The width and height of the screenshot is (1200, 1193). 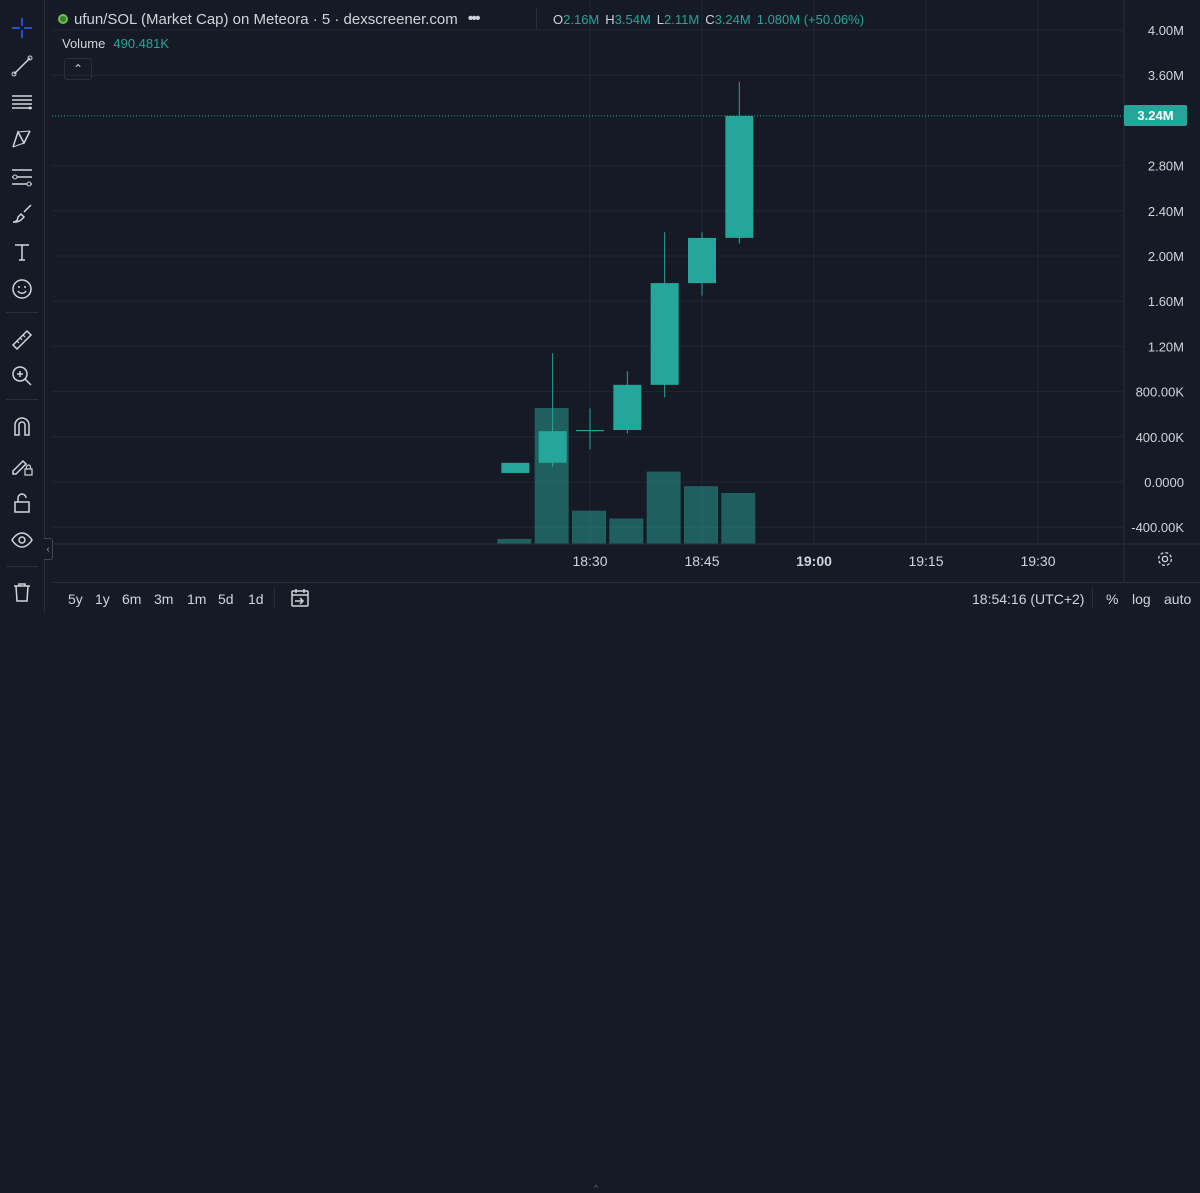 What do you see at coordinates (1166, 346) in the screenshot?
I see `price-axis-label: 1.20M` at bounding box center [1166, 346].